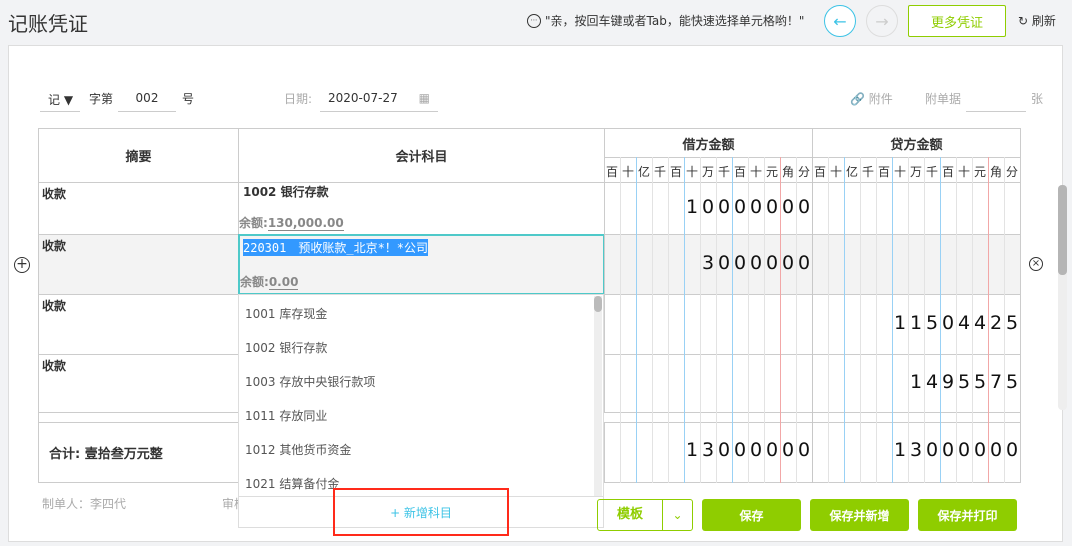 This screenshot has width=1072, height=546. What do you see at coordinates (363, 98) in the screenshot?
I see `date-value: 2020-07-27` at bounding box center [363, 98].